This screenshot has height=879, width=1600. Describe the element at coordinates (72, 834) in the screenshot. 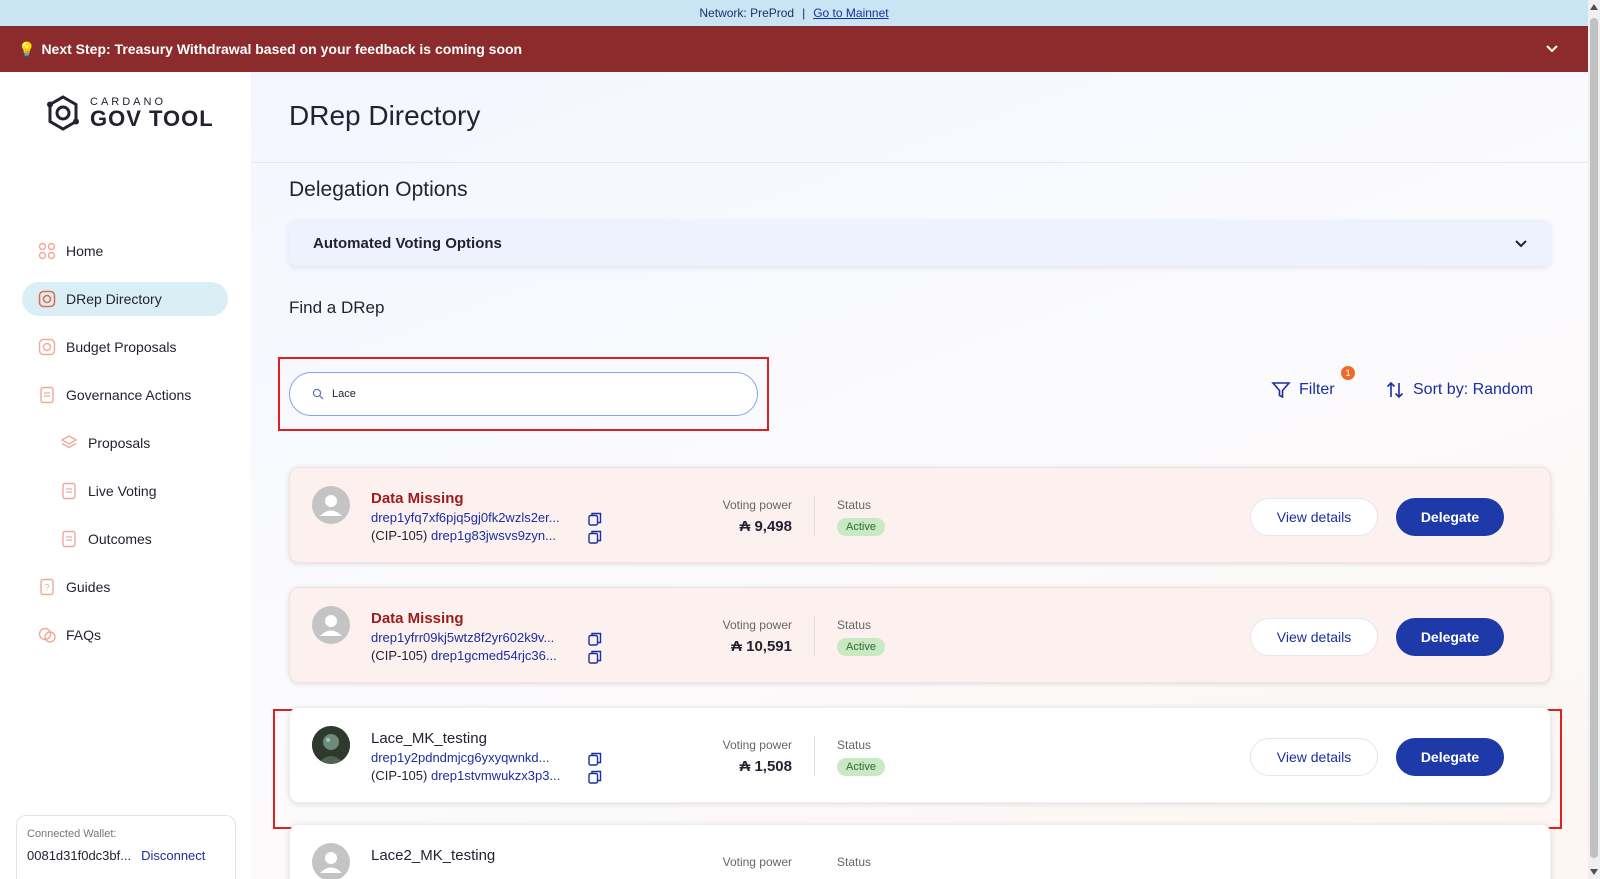

I see `wallet-label: Connected Wallet:` at that location.